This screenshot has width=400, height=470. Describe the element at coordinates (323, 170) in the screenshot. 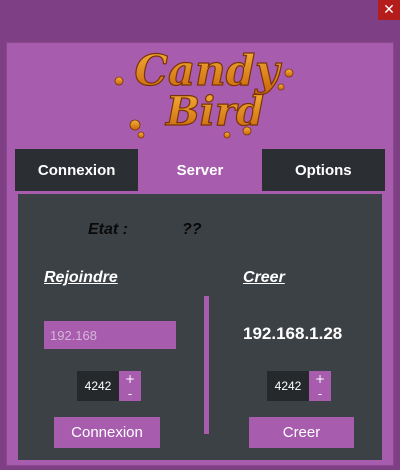

I see `tab-options: Options` at that location.